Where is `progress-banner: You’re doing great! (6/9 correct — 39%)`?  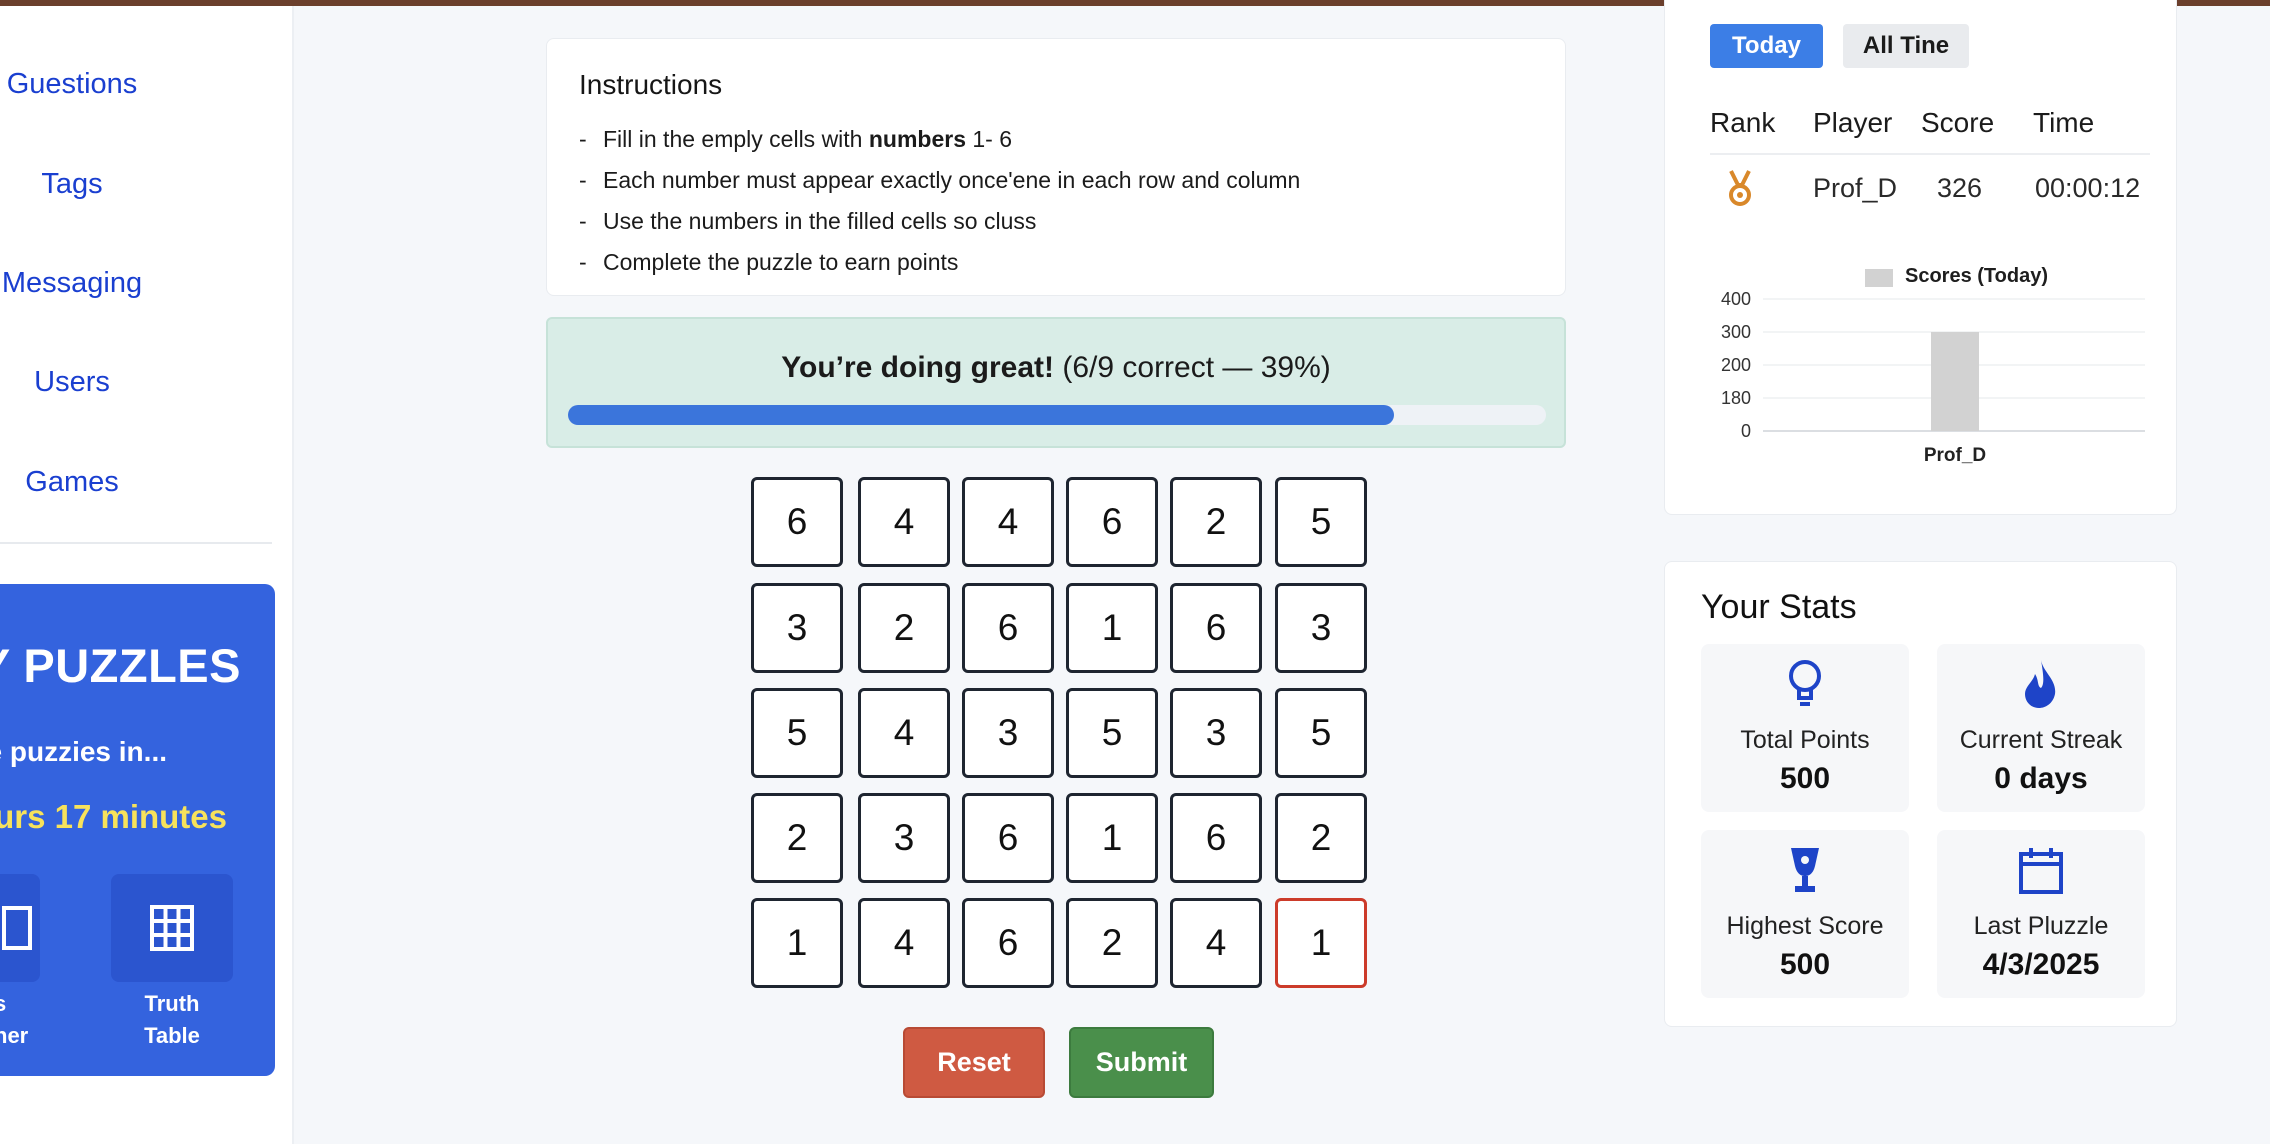
progress-banner: You’re doing great! (6/9 correct — 39%) is located at coordinates (1056, 382).